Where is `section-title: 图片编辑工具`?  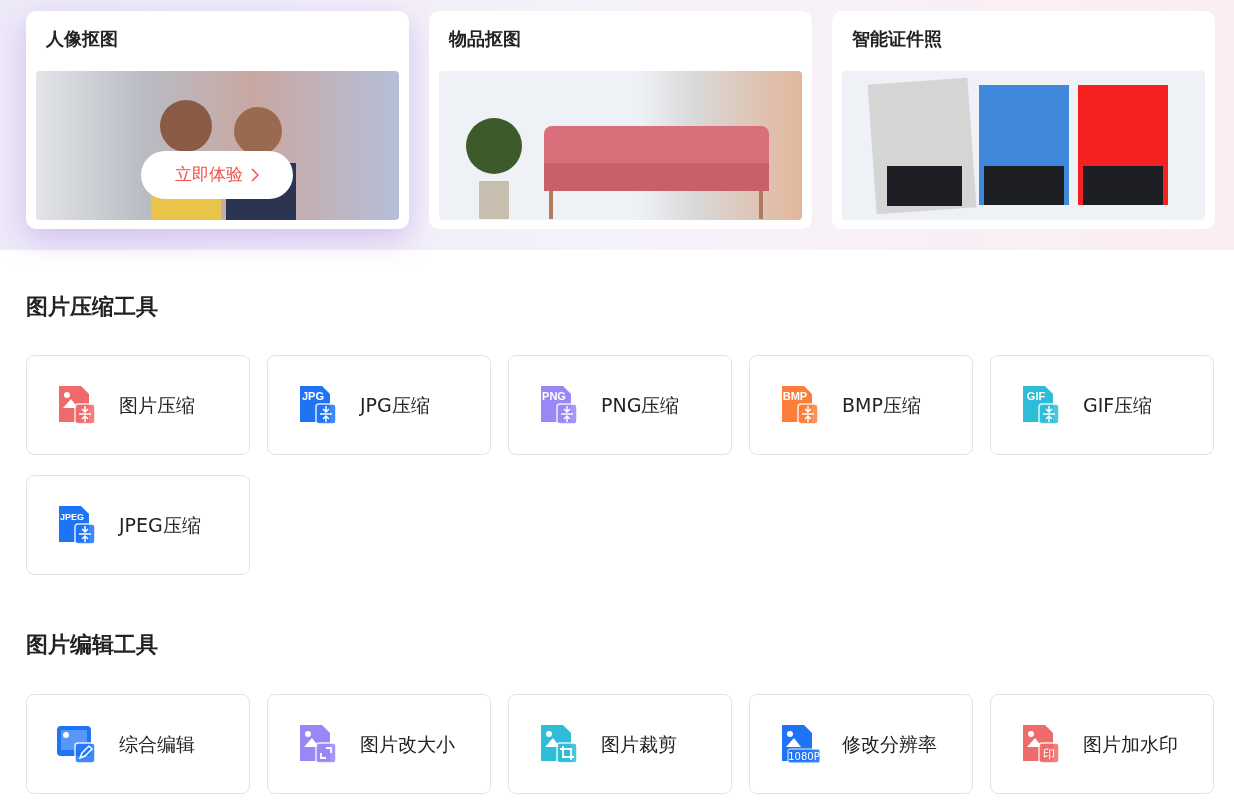 section-title: 图片编辑工具 is located at coordinates (92, 645).